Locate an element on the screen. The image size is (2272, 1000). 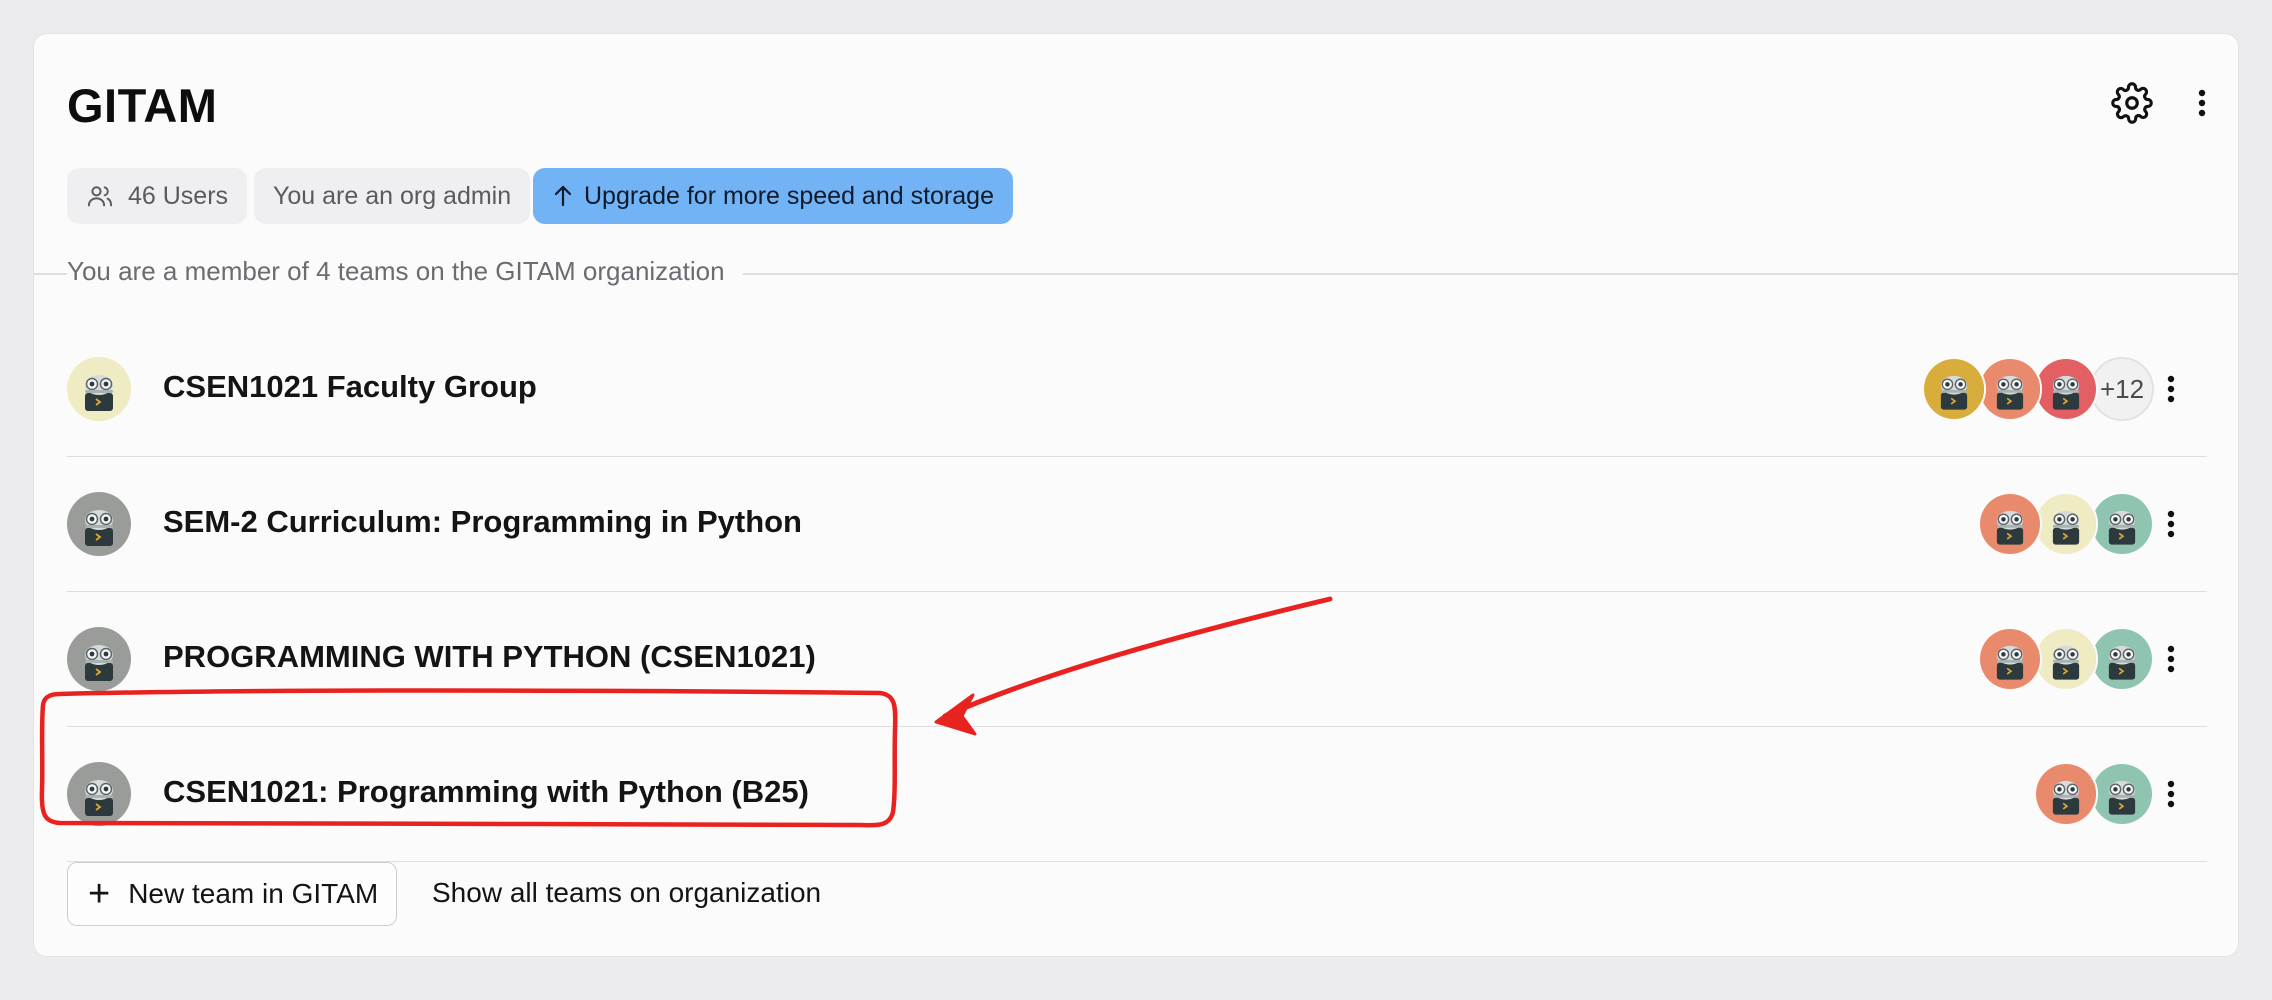
role-badge: You are an org admin is located at coordinates (392, 196).